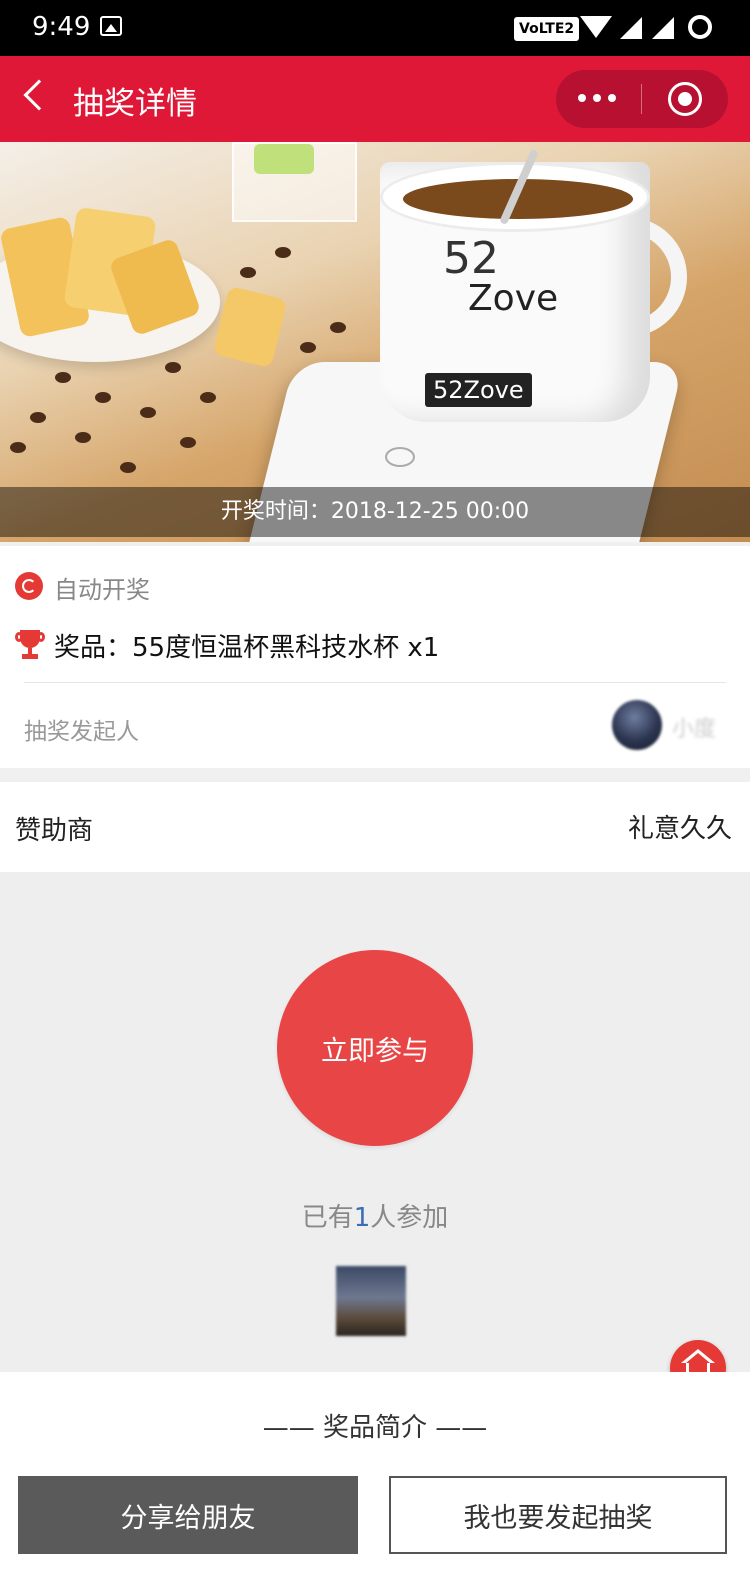 The image size is (750, 1583). Describe the element at coordinates (409, 1218) in the screenshot. I see `count-suffix: 人参加` at that location.